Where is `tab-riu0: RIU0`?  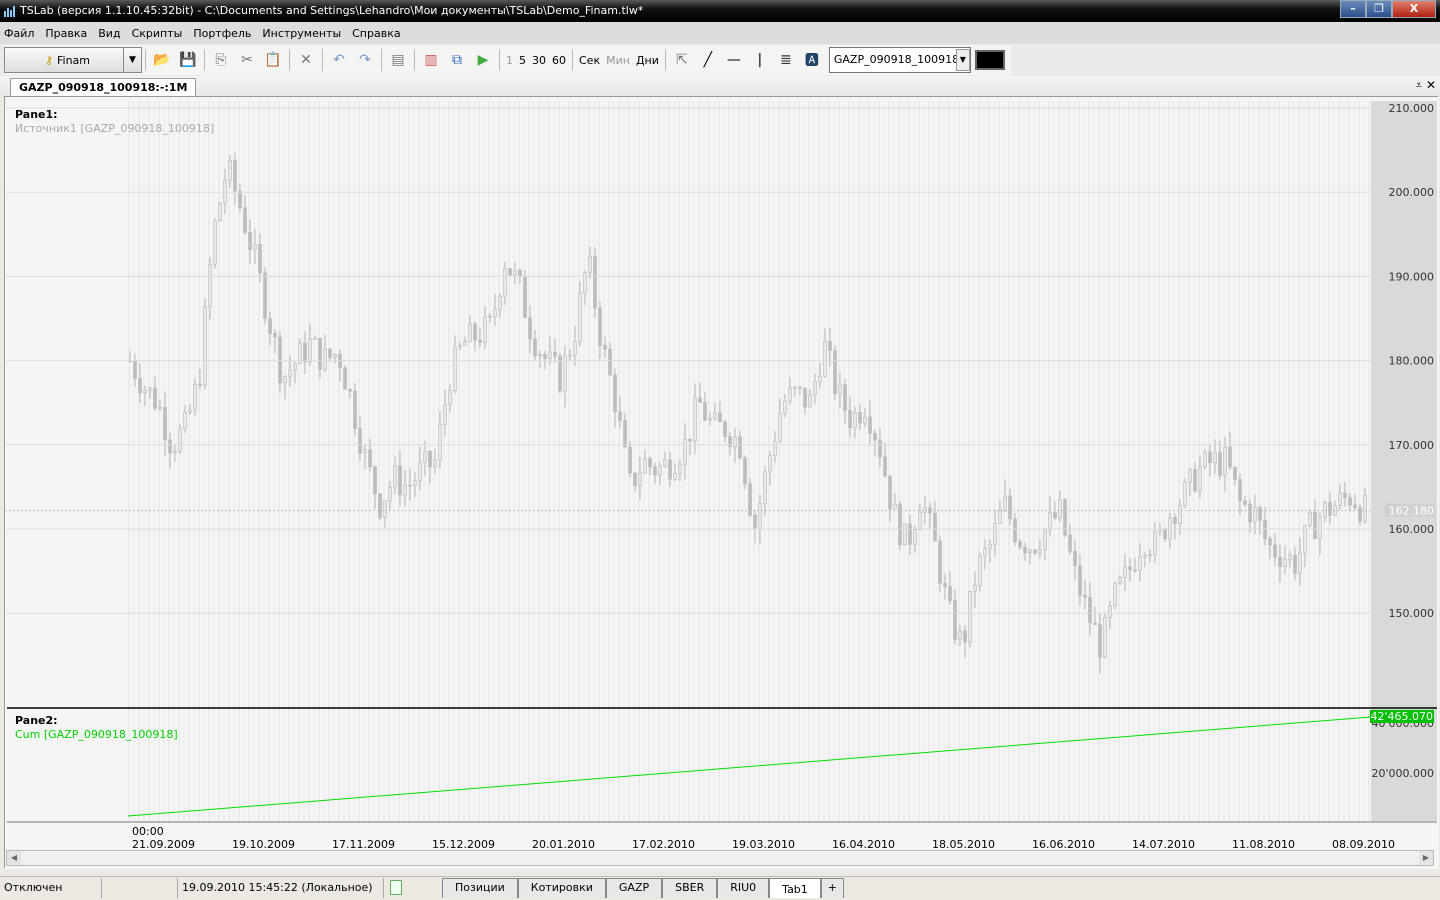 tab-riu0: RIU0 is located at coordinates (743, 887).